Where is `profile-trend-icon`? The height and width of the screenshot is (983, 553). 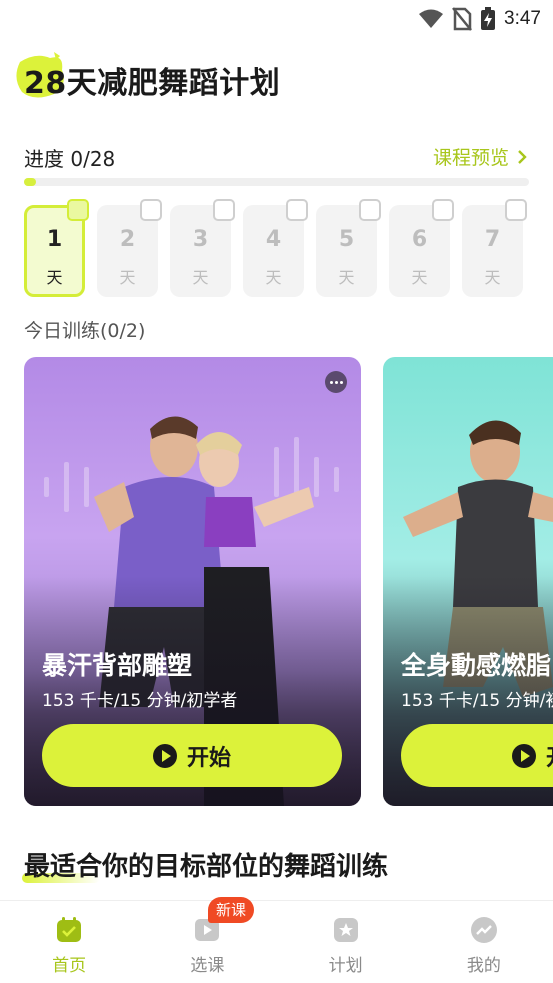 profile-trend-icon is located at coordinates (483, 930).